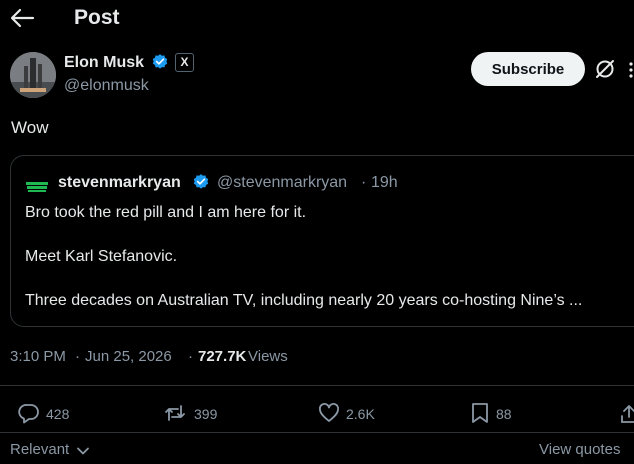 The image size is (634, 464). Describe the element at coordinates (39, 449) in the screenshot. I see `reply-sort-dropdown: Relevant` at that location.